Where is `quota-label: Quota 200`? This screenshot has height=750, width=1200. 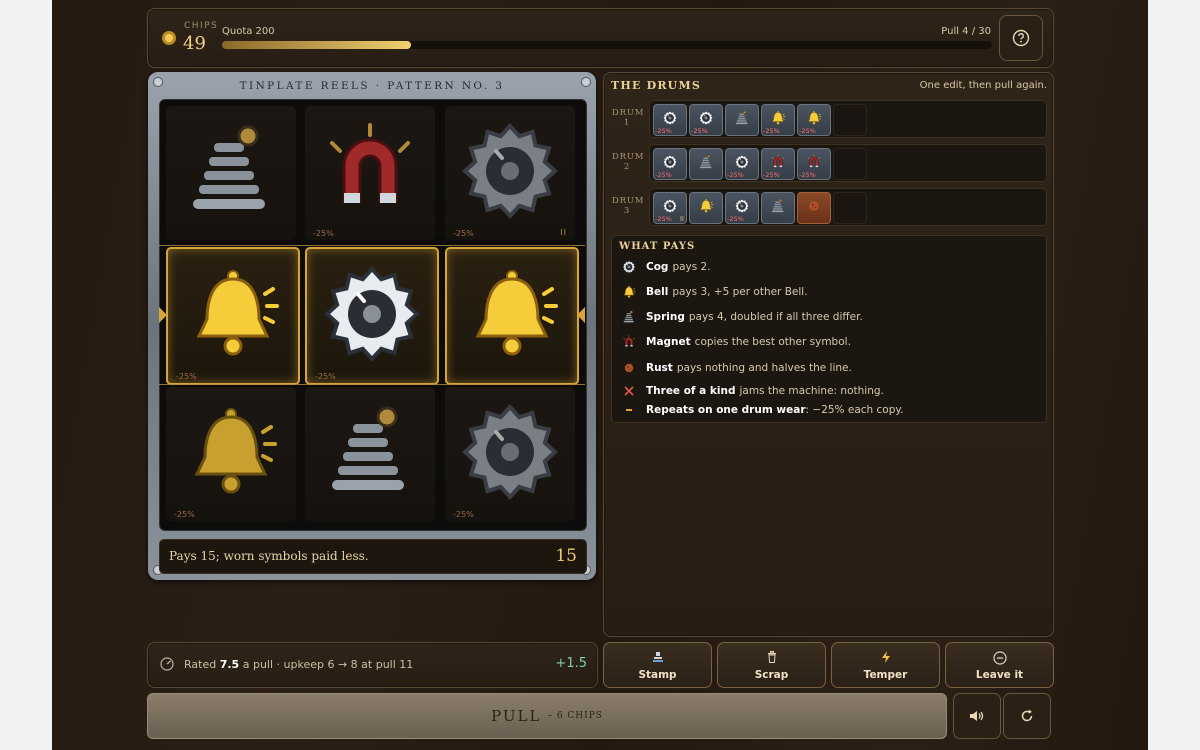 quota-label: Quota 200 is located at coordinates (248, 31).